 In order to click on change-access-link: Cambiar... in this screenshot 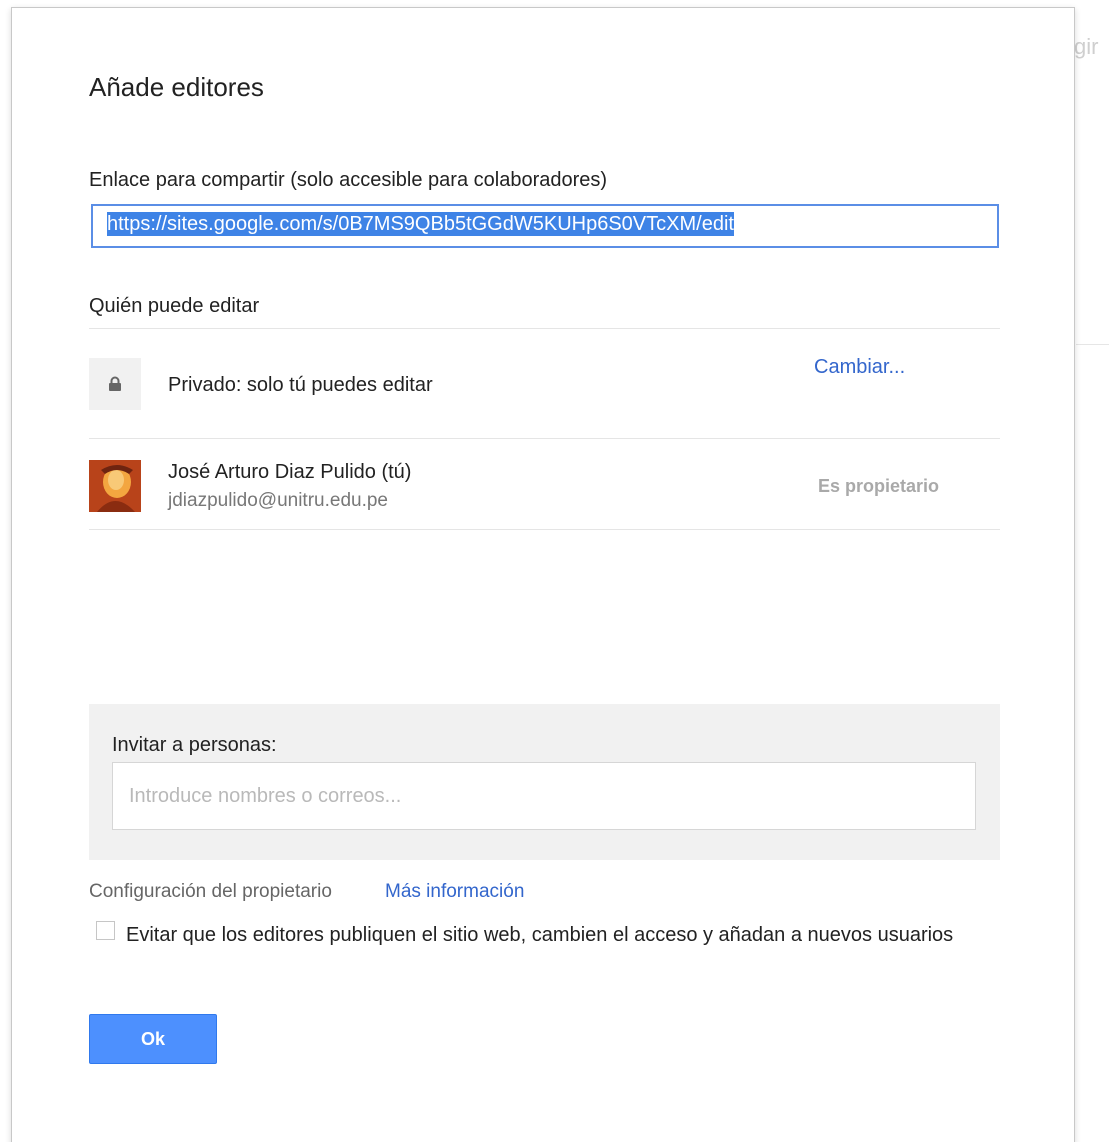, I will do `click(859, 367)`.